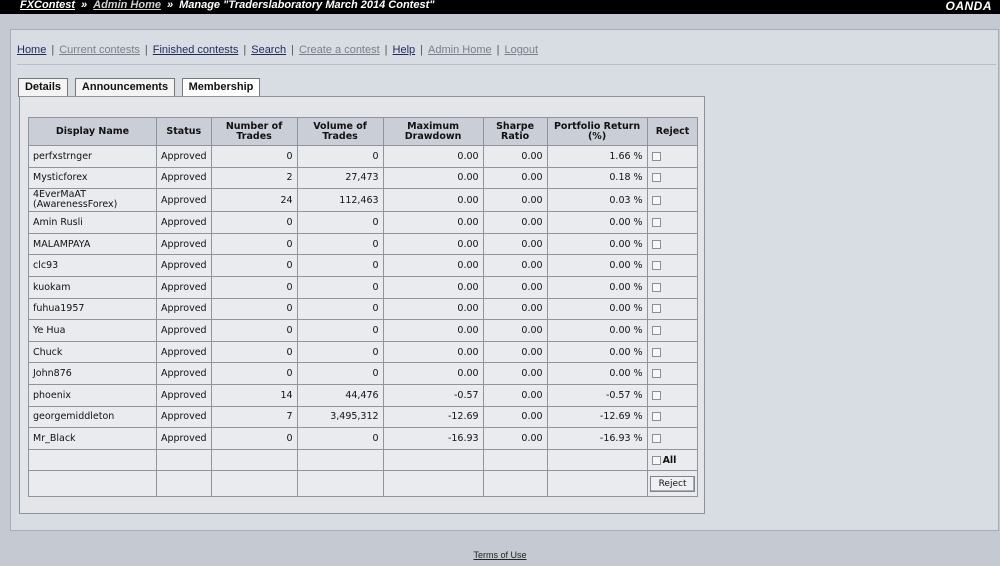 This screenshot has width=1000, height=566. Describe the element at coordinates (127, 5) in the screenshot. I see `admin-home-breadcrumb-link: Admin Home` at that location.